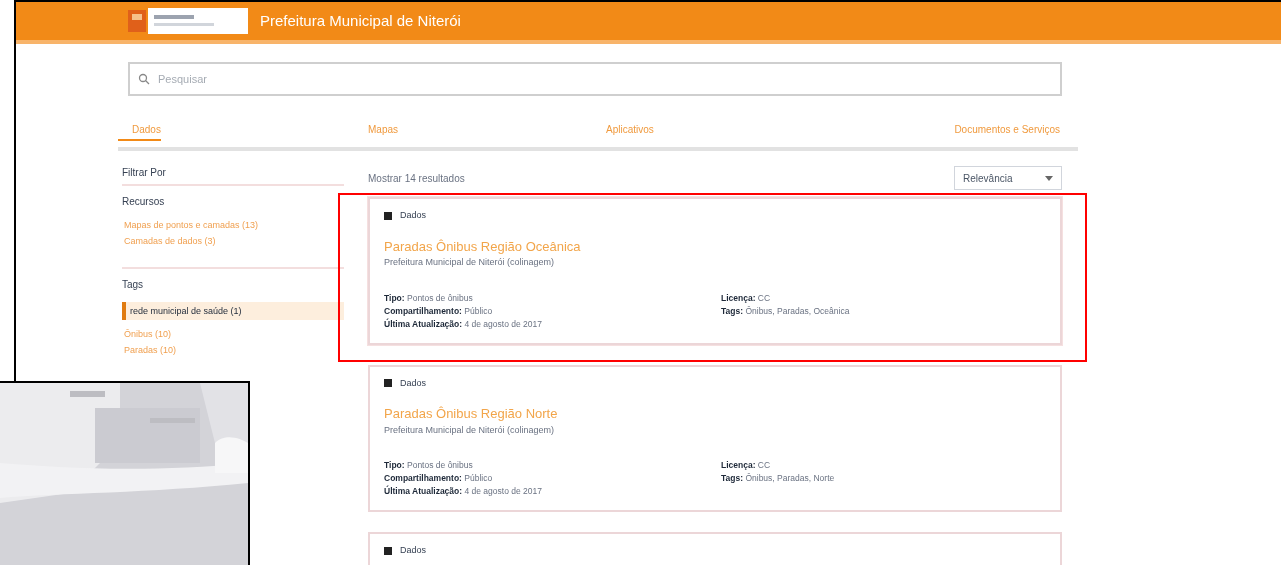 Image resolution: width=1281 pixels, height=565 pixels. Describe the element at coordinates (360, 20) in the screenshot. I see `header-title: Prefeitura Municipal de Niterói` at that location.